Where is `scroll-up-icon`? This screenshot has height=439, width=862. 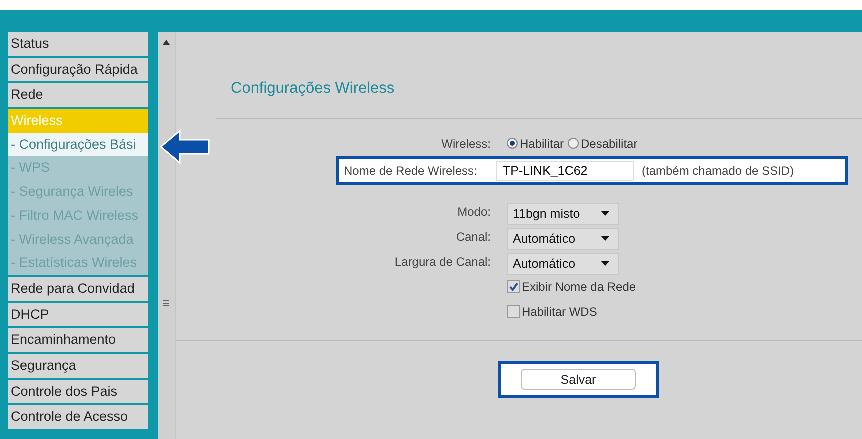
scroll-up-icon is located at coordinates (166, 42).